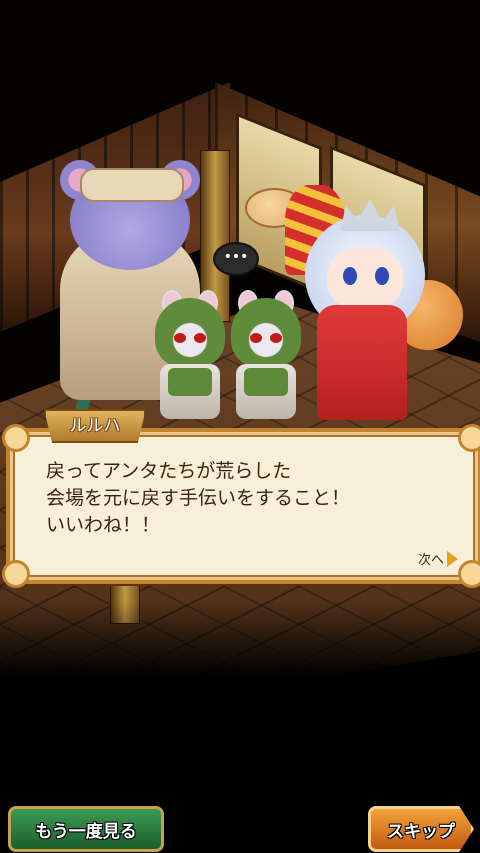 The width and height of the screenshot is (480, 853). Describe the element at coordinates (190, 333) in the screenshot. I see `green-hood` at that location.